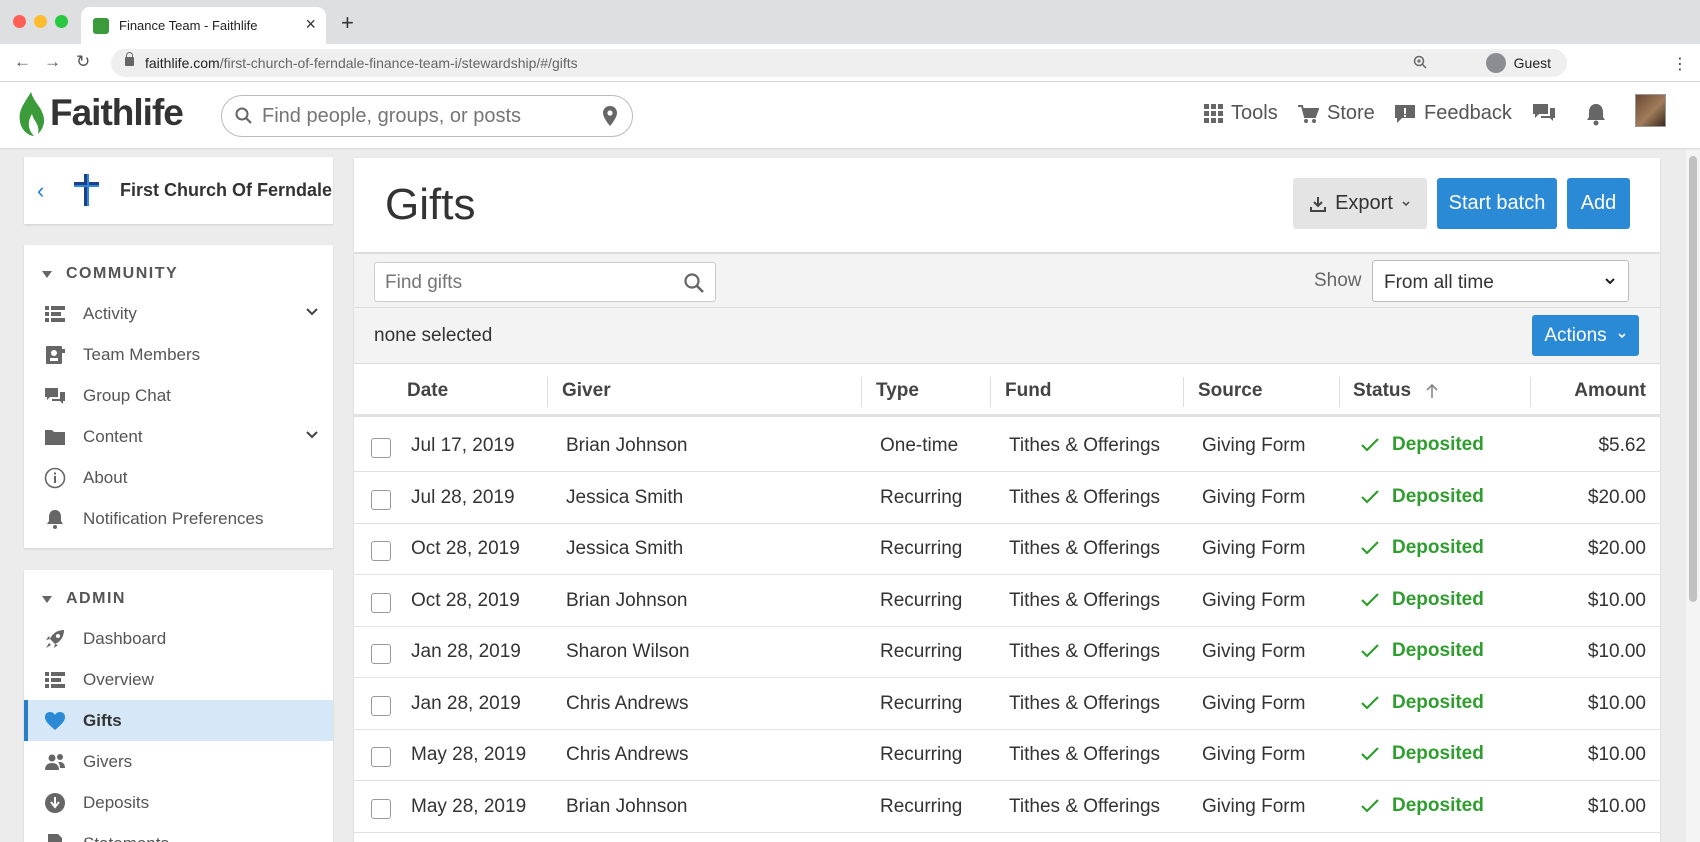 This screenshot has width=1700, height=842. What do you see at coordinates (178, 761) in the screenshot?
I see `sidebar-item-givers: Givers` at bounding box center [178, 761].